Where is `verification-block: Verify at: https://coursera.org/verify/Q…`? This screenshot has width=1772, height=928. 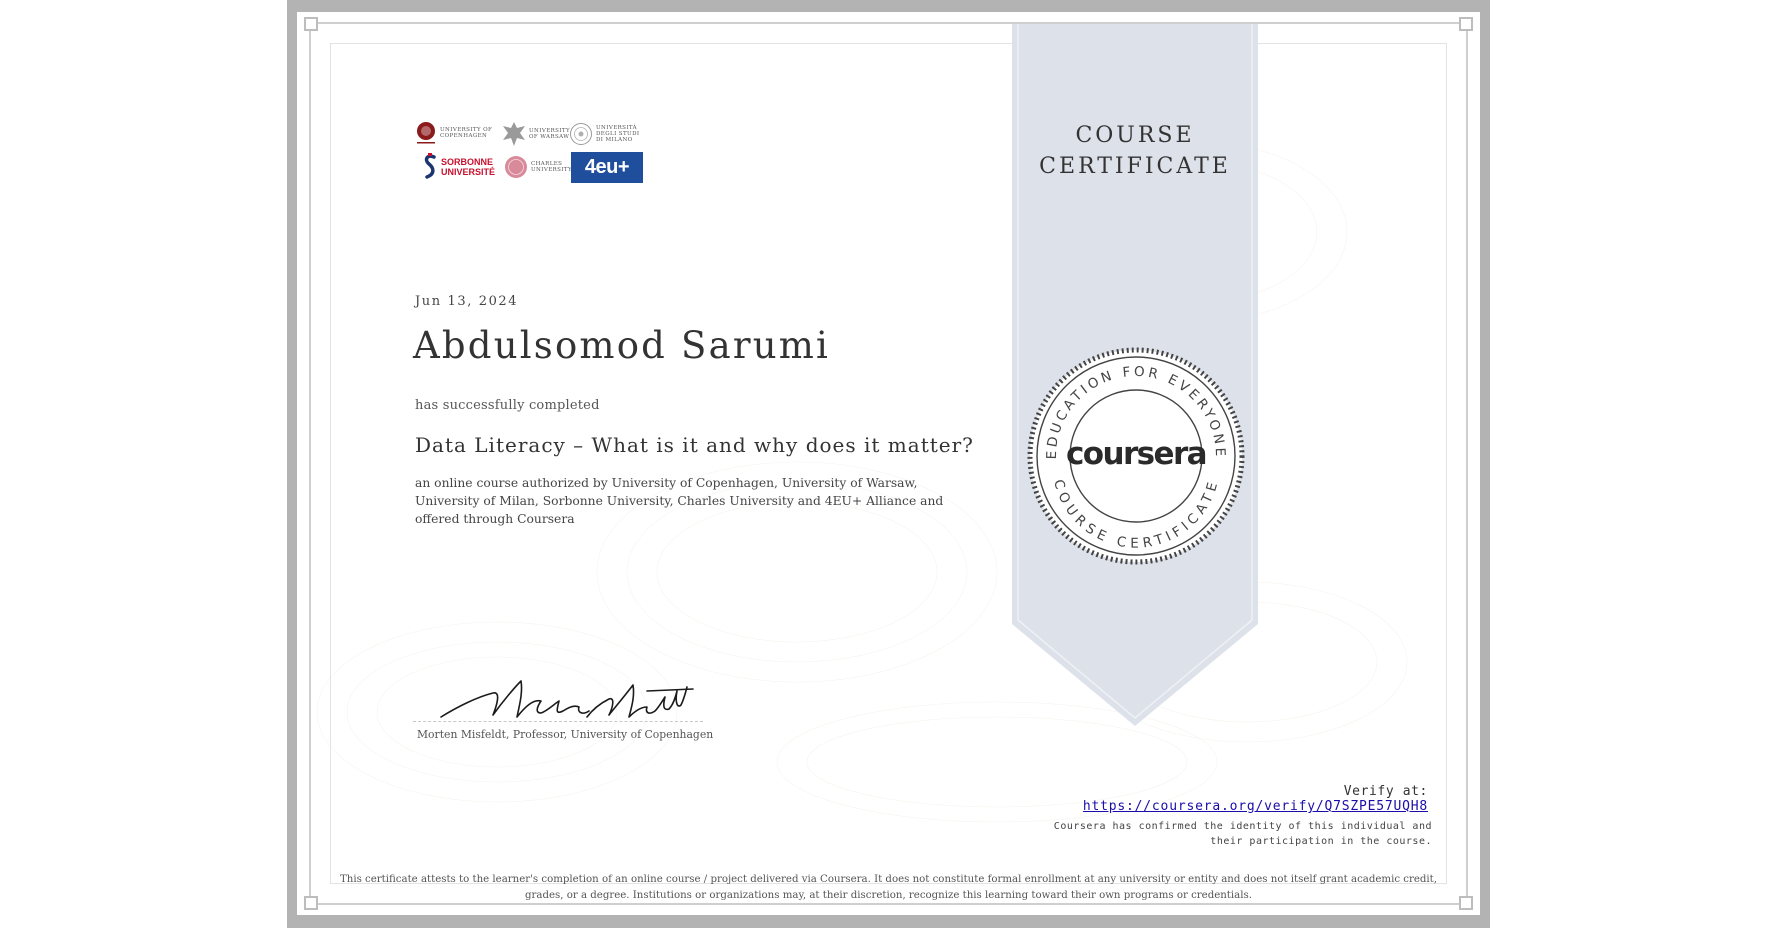
verification-block: Verify at: https://coursera.org/verify/Q… is located at coordinates (1255, 799).